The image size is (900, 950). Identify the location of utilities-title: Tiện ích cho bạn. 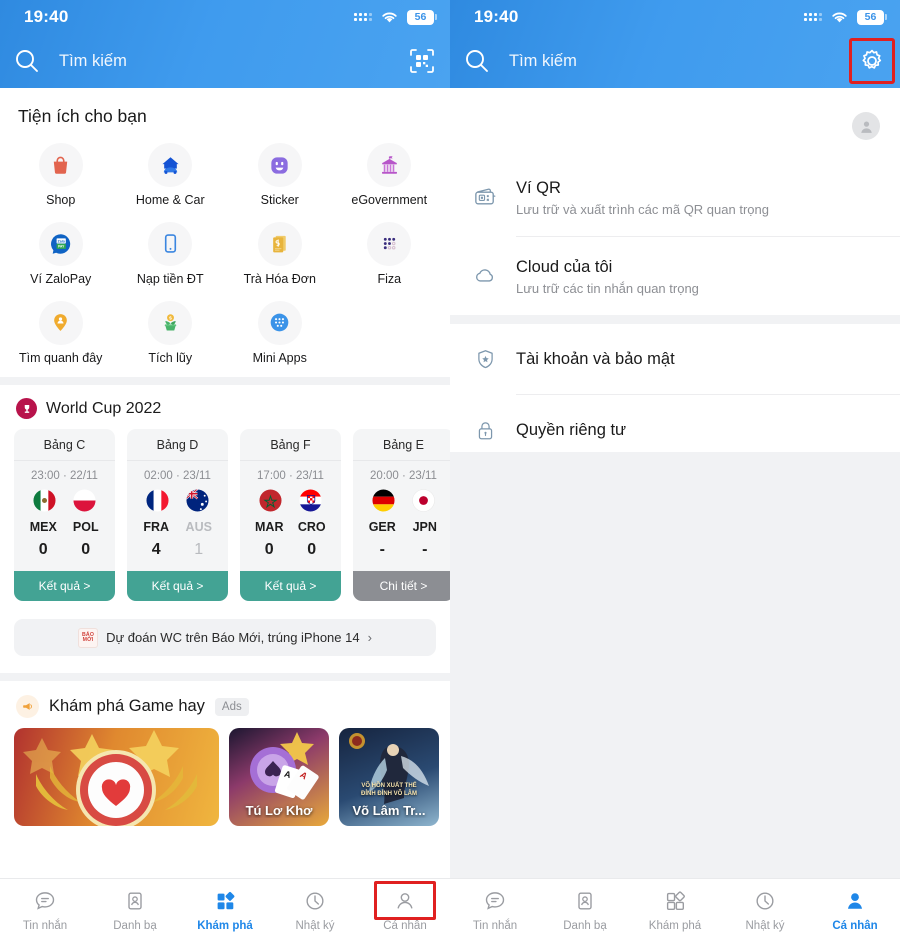
(82, 116).